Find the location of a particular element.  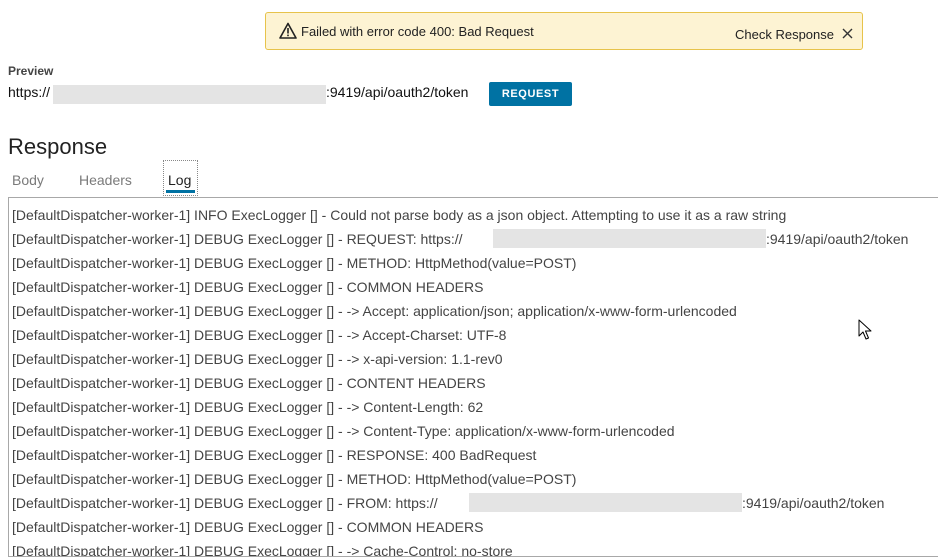

tab-log: Log is located at coordinates (180, 178).